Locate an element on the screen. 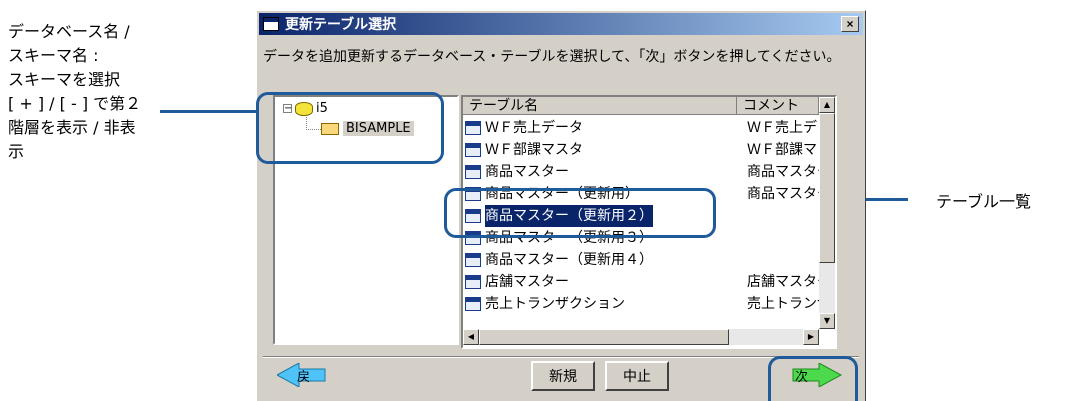 This screenshot has width=1065, height=401. callout-line: 示 is located at coordinates (16, 151).